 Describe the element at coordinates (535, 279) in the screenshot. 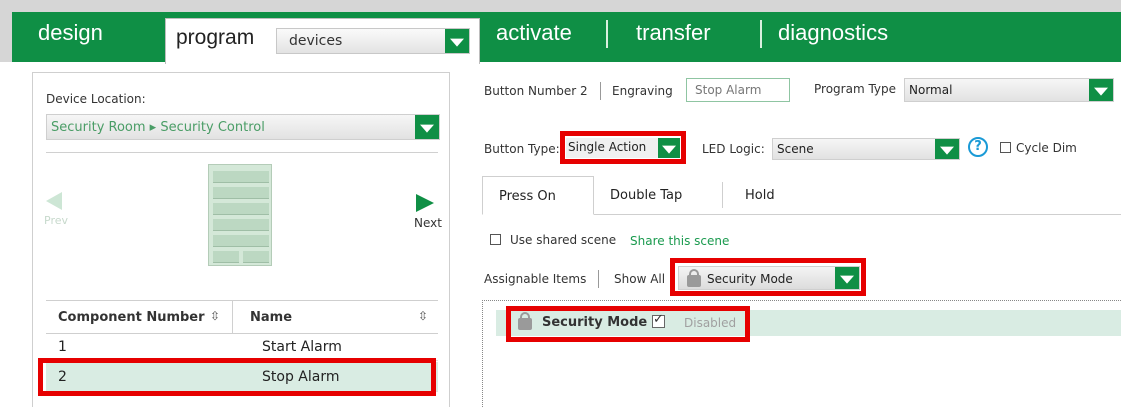

I see `assignable-items-label: Assignable Items` at that location.